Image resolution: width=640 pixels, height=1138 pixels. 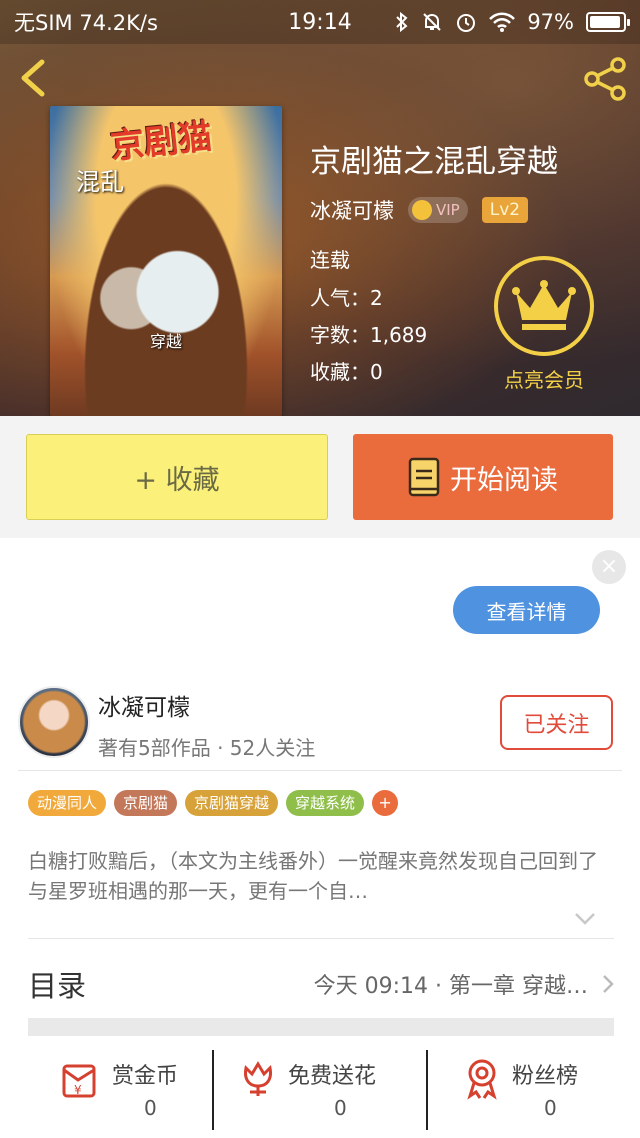 What do you see at coordinates (67, 803) in the screenshot?
I see `tag-item: 动漫同人` at bounding box center [67, 803].